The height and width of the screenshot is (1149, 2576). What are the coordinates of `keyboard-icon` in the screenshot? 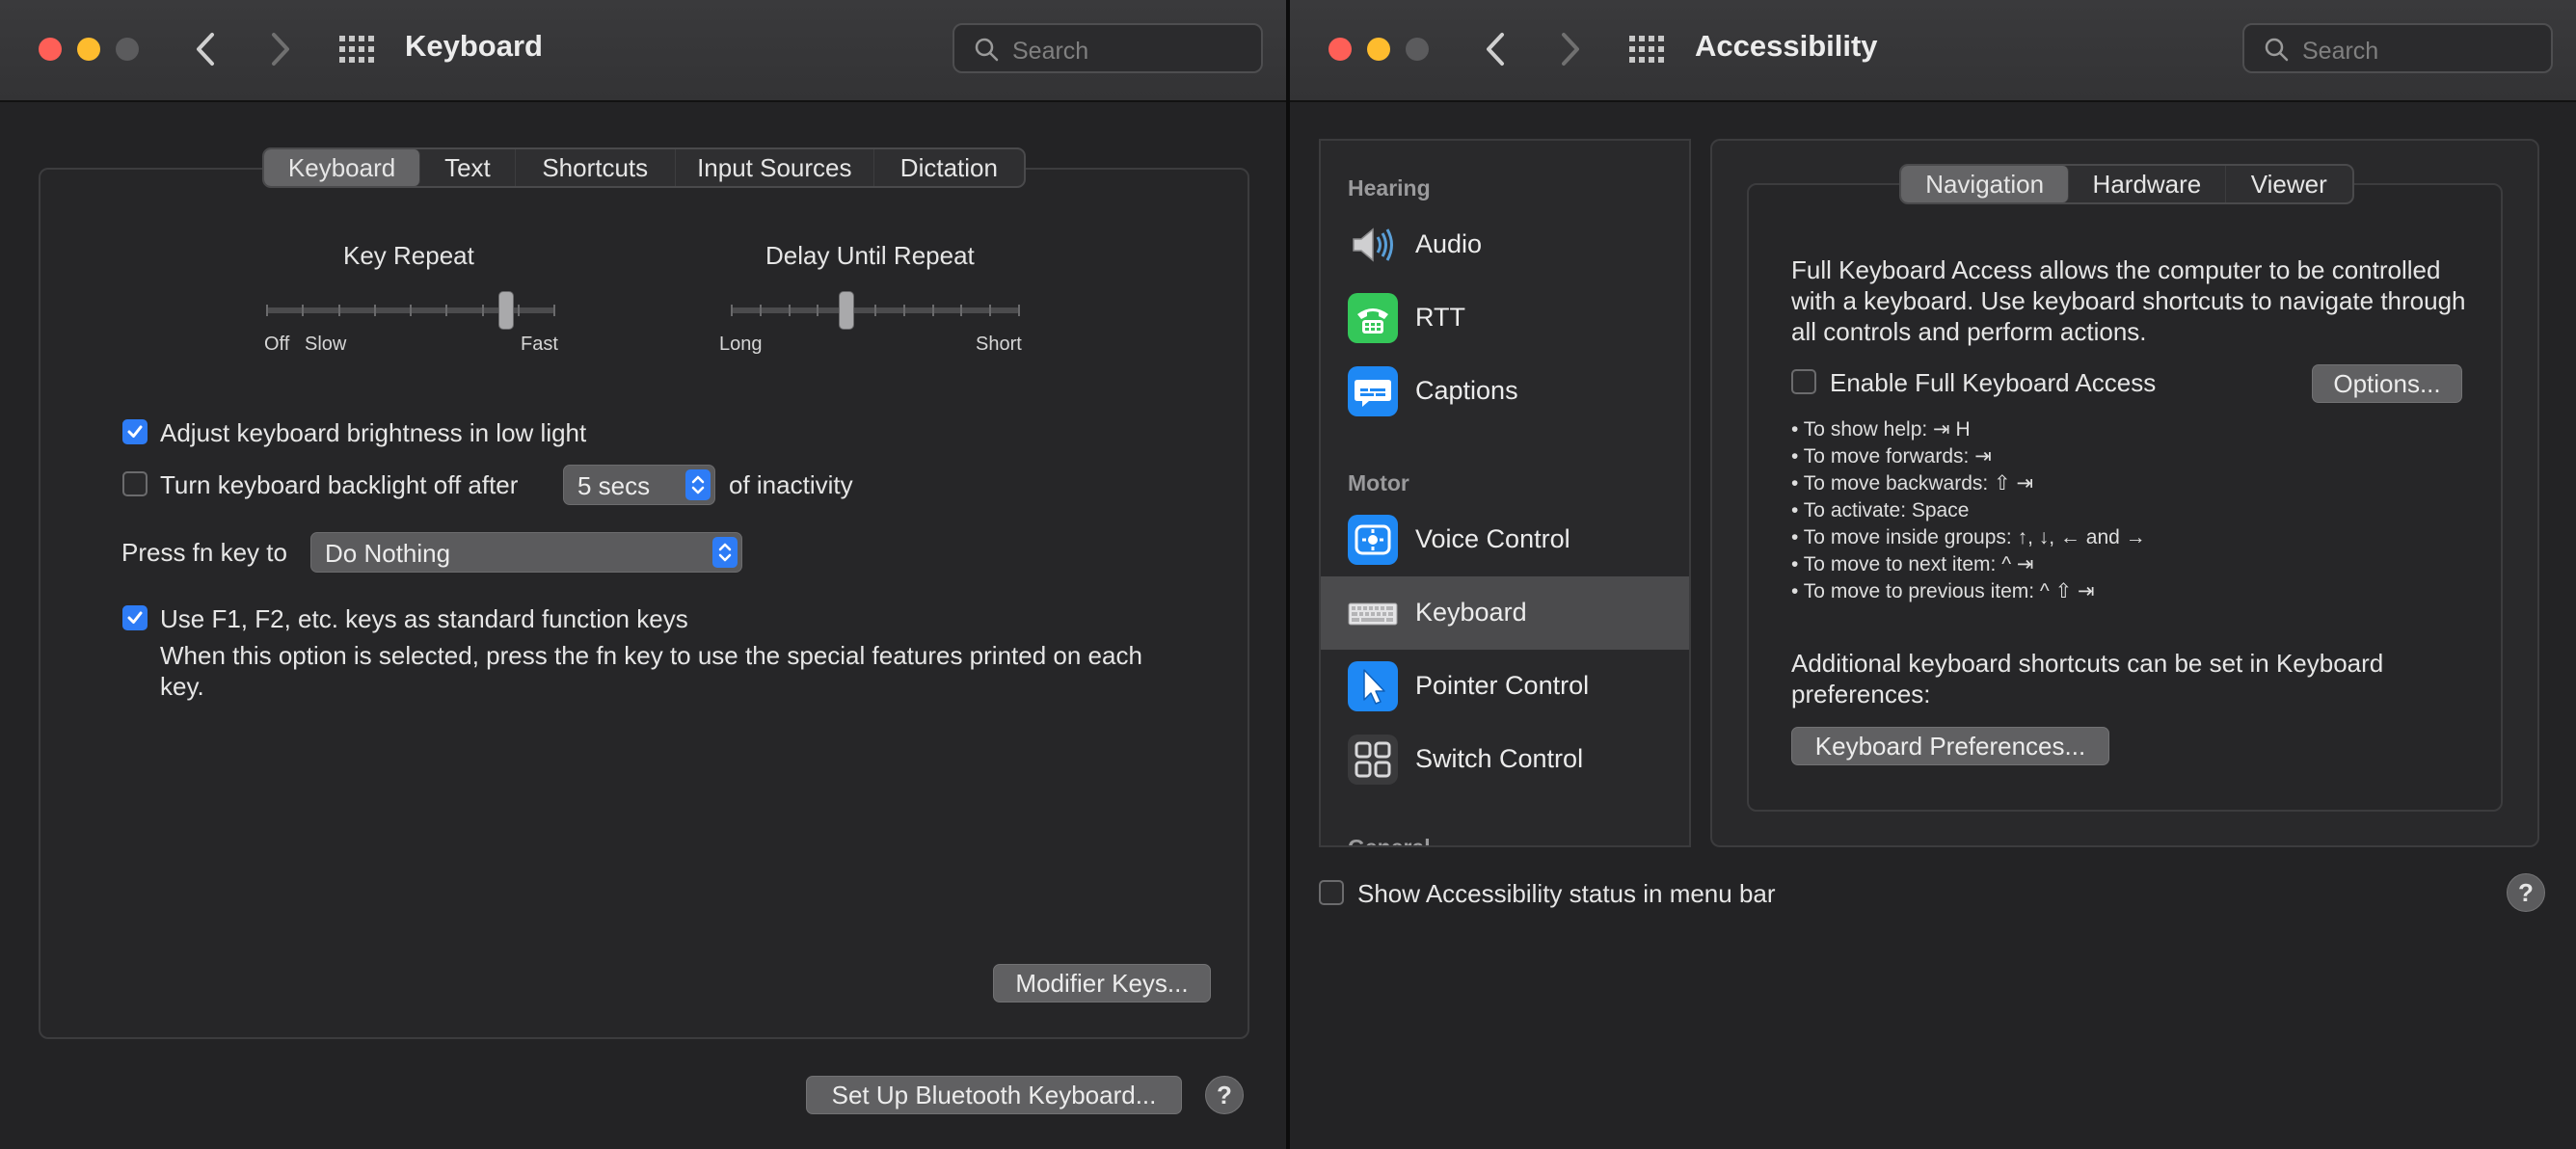 It's located at (1373, 613).